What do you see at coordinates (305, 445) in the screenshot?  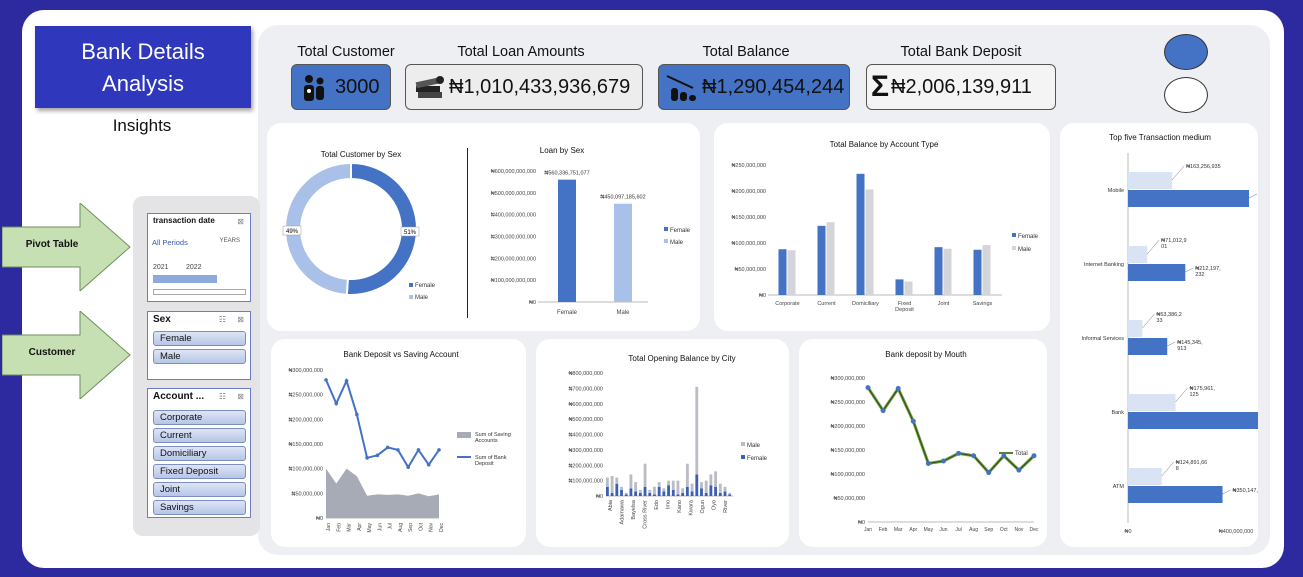 I see `c-ds-ytick: ₦150,000,000` at bounding box center [305, 445].